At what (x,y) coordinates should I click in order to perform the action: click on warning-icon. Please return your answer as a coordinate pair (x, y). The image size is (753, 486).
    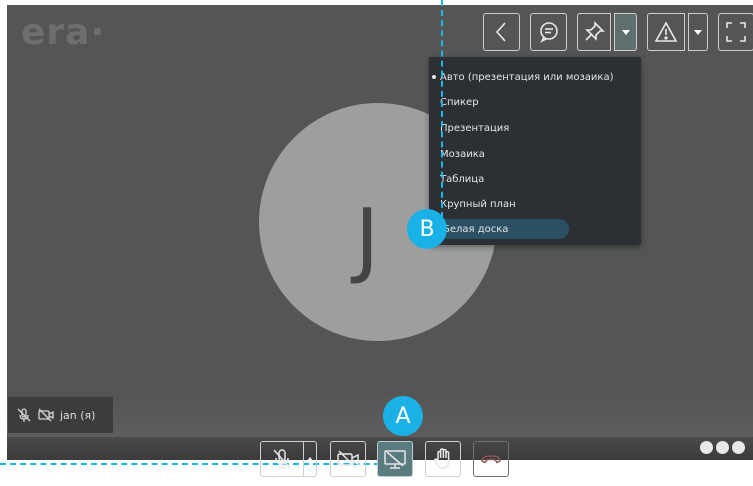
    Looking at the image, I should click on (666, 31).